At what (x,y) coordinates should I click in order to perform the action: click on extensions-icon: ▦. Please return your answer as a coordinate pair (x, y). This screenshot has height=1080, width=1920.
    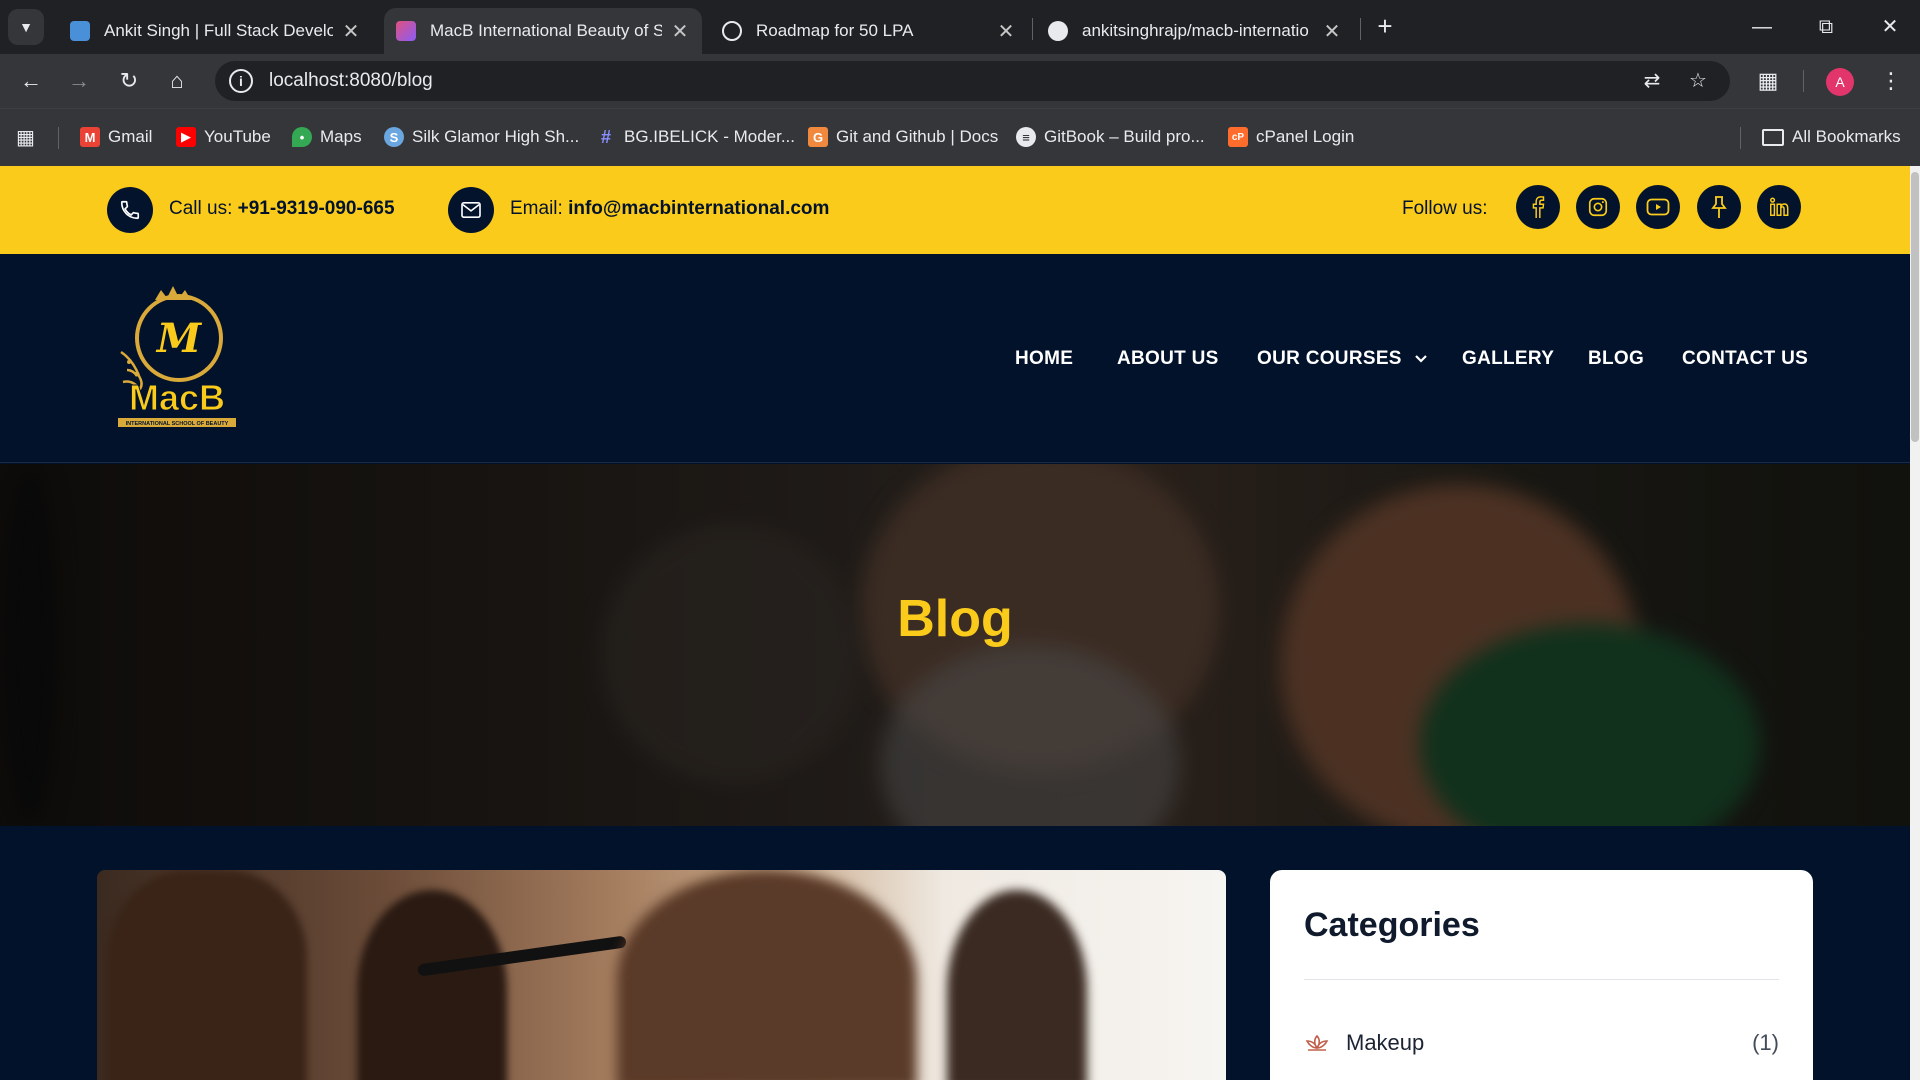
    Looking at the image, I should click on (1768, 81).